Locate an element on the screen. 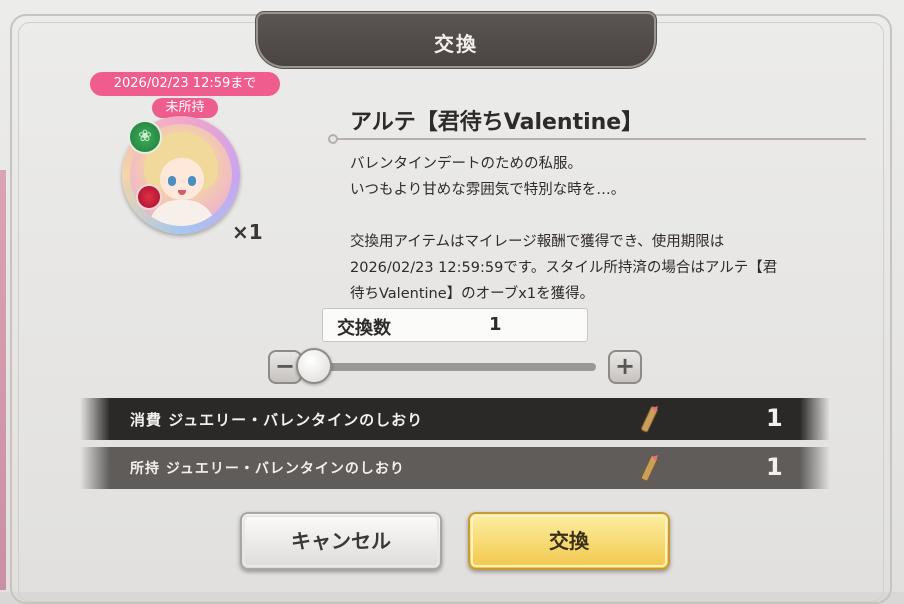 This screenshot has width=904, height=604. owned-row: 所持 ジュエリー・バレンタインのしおり 1 is located at coordinates (455, 468).